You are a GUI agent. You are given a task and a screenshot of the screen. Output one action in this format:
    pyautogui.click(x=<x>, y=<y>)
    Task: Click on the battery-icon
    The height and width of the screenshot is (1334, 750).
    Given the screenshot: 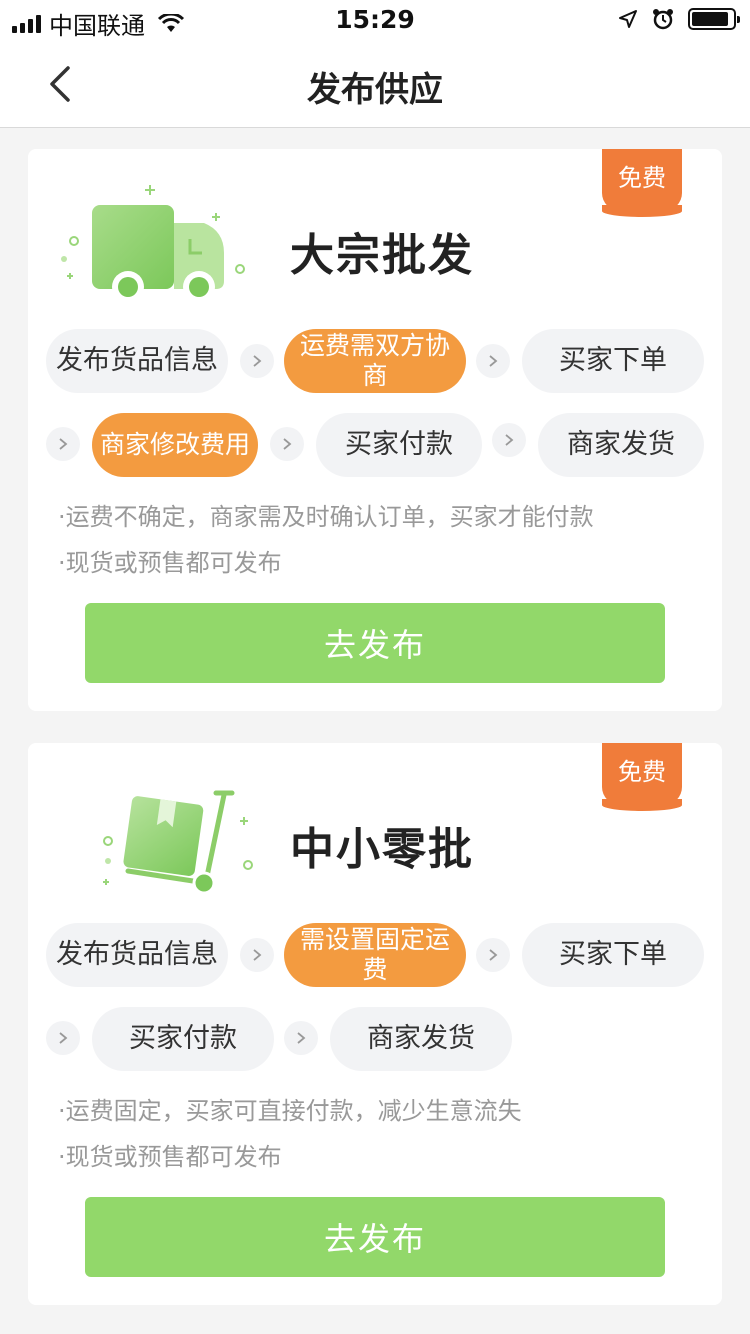 What is the action you would take?
    pyautogui.click(x=714, y=19)
    